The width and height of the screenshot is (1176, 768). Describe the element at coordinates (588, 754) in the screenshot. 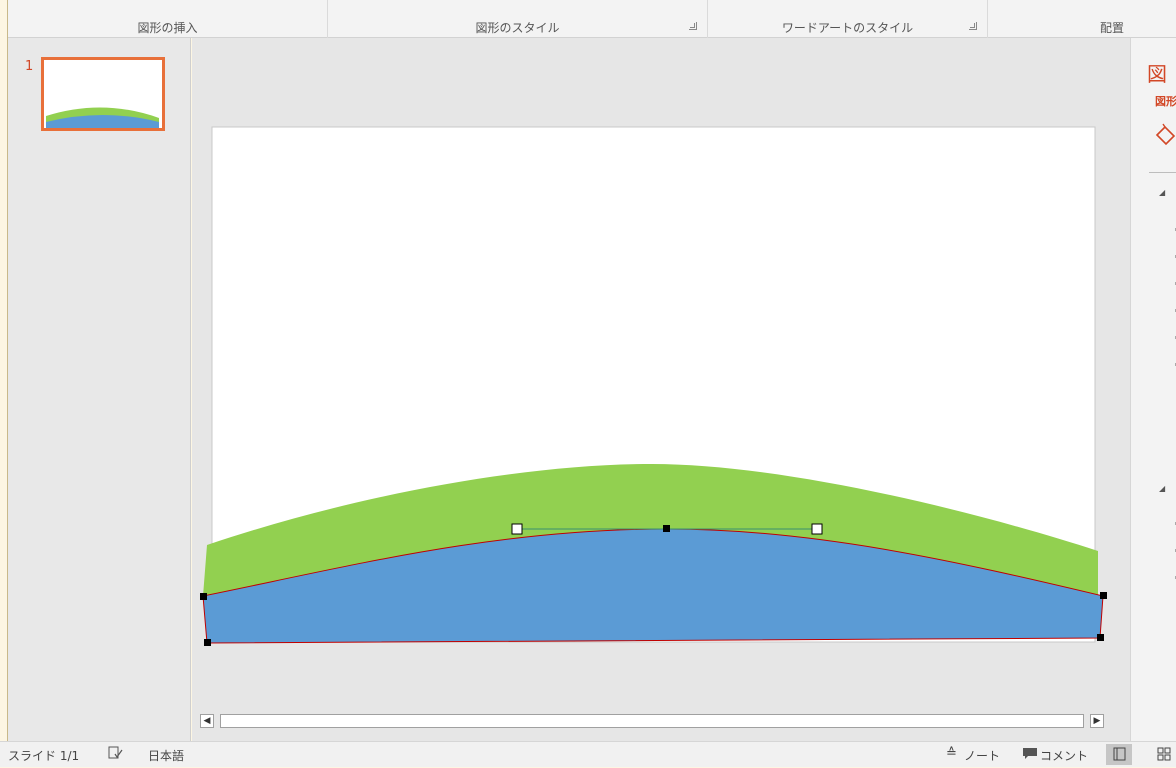

I see `status-bar: スライド 1/1 日本語 ≙ ノート コメント` at that location.